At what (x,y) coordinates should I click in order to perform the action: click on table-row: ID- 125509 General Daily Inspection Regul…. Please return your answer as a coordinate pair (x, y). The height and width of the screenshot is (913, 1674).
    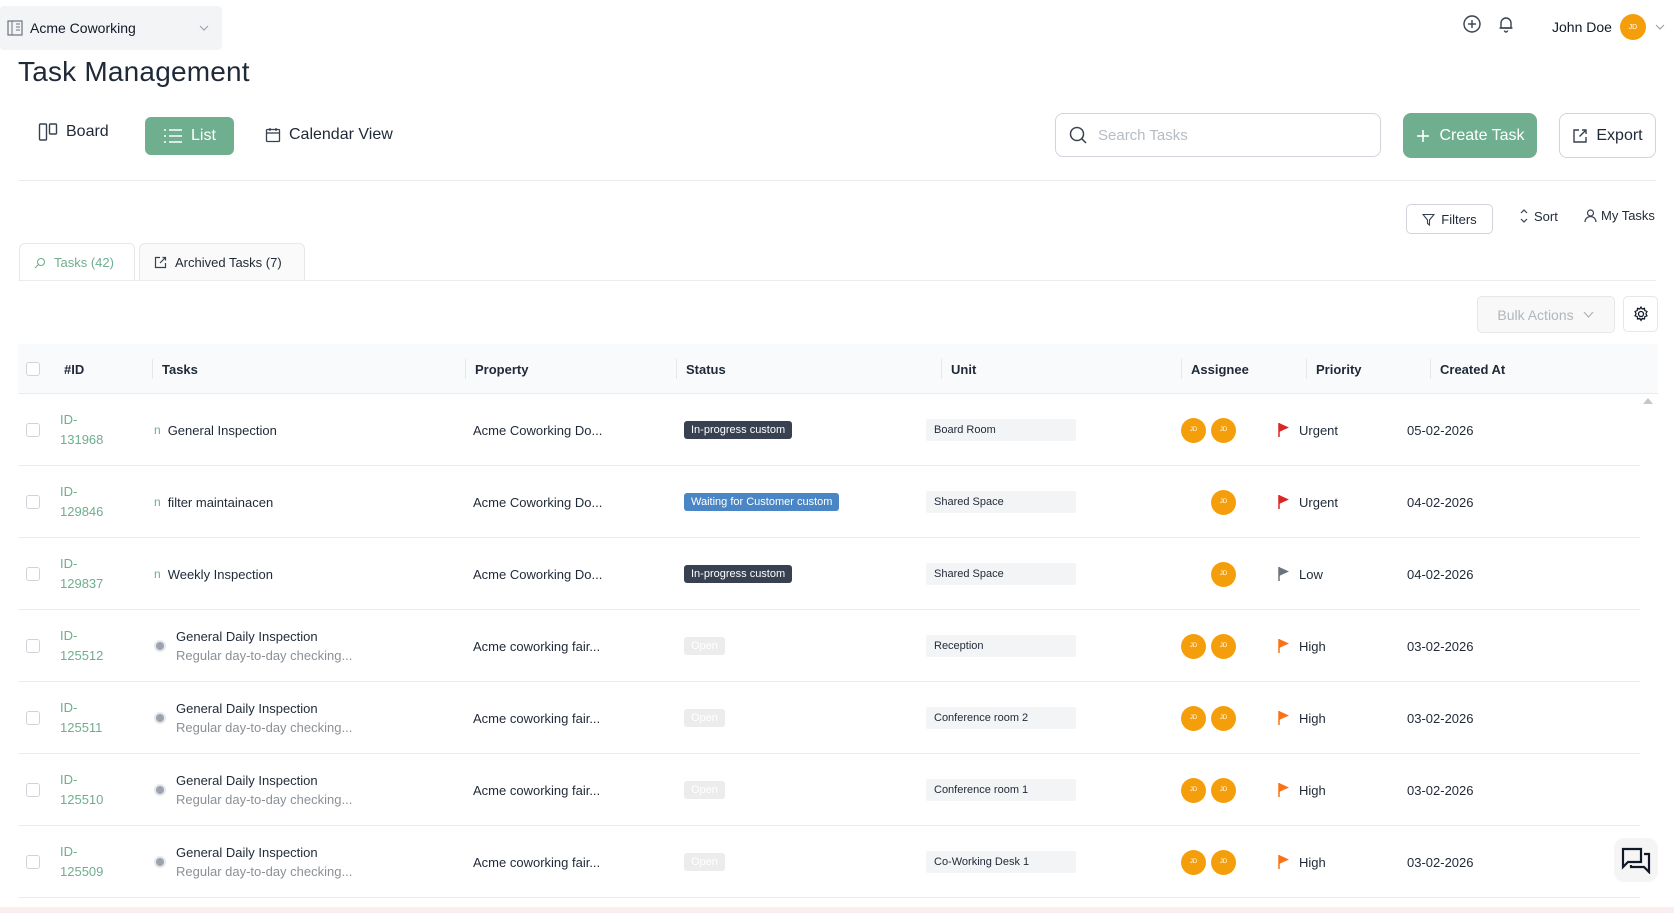
    Looking at the image, I should click on (829, 862).